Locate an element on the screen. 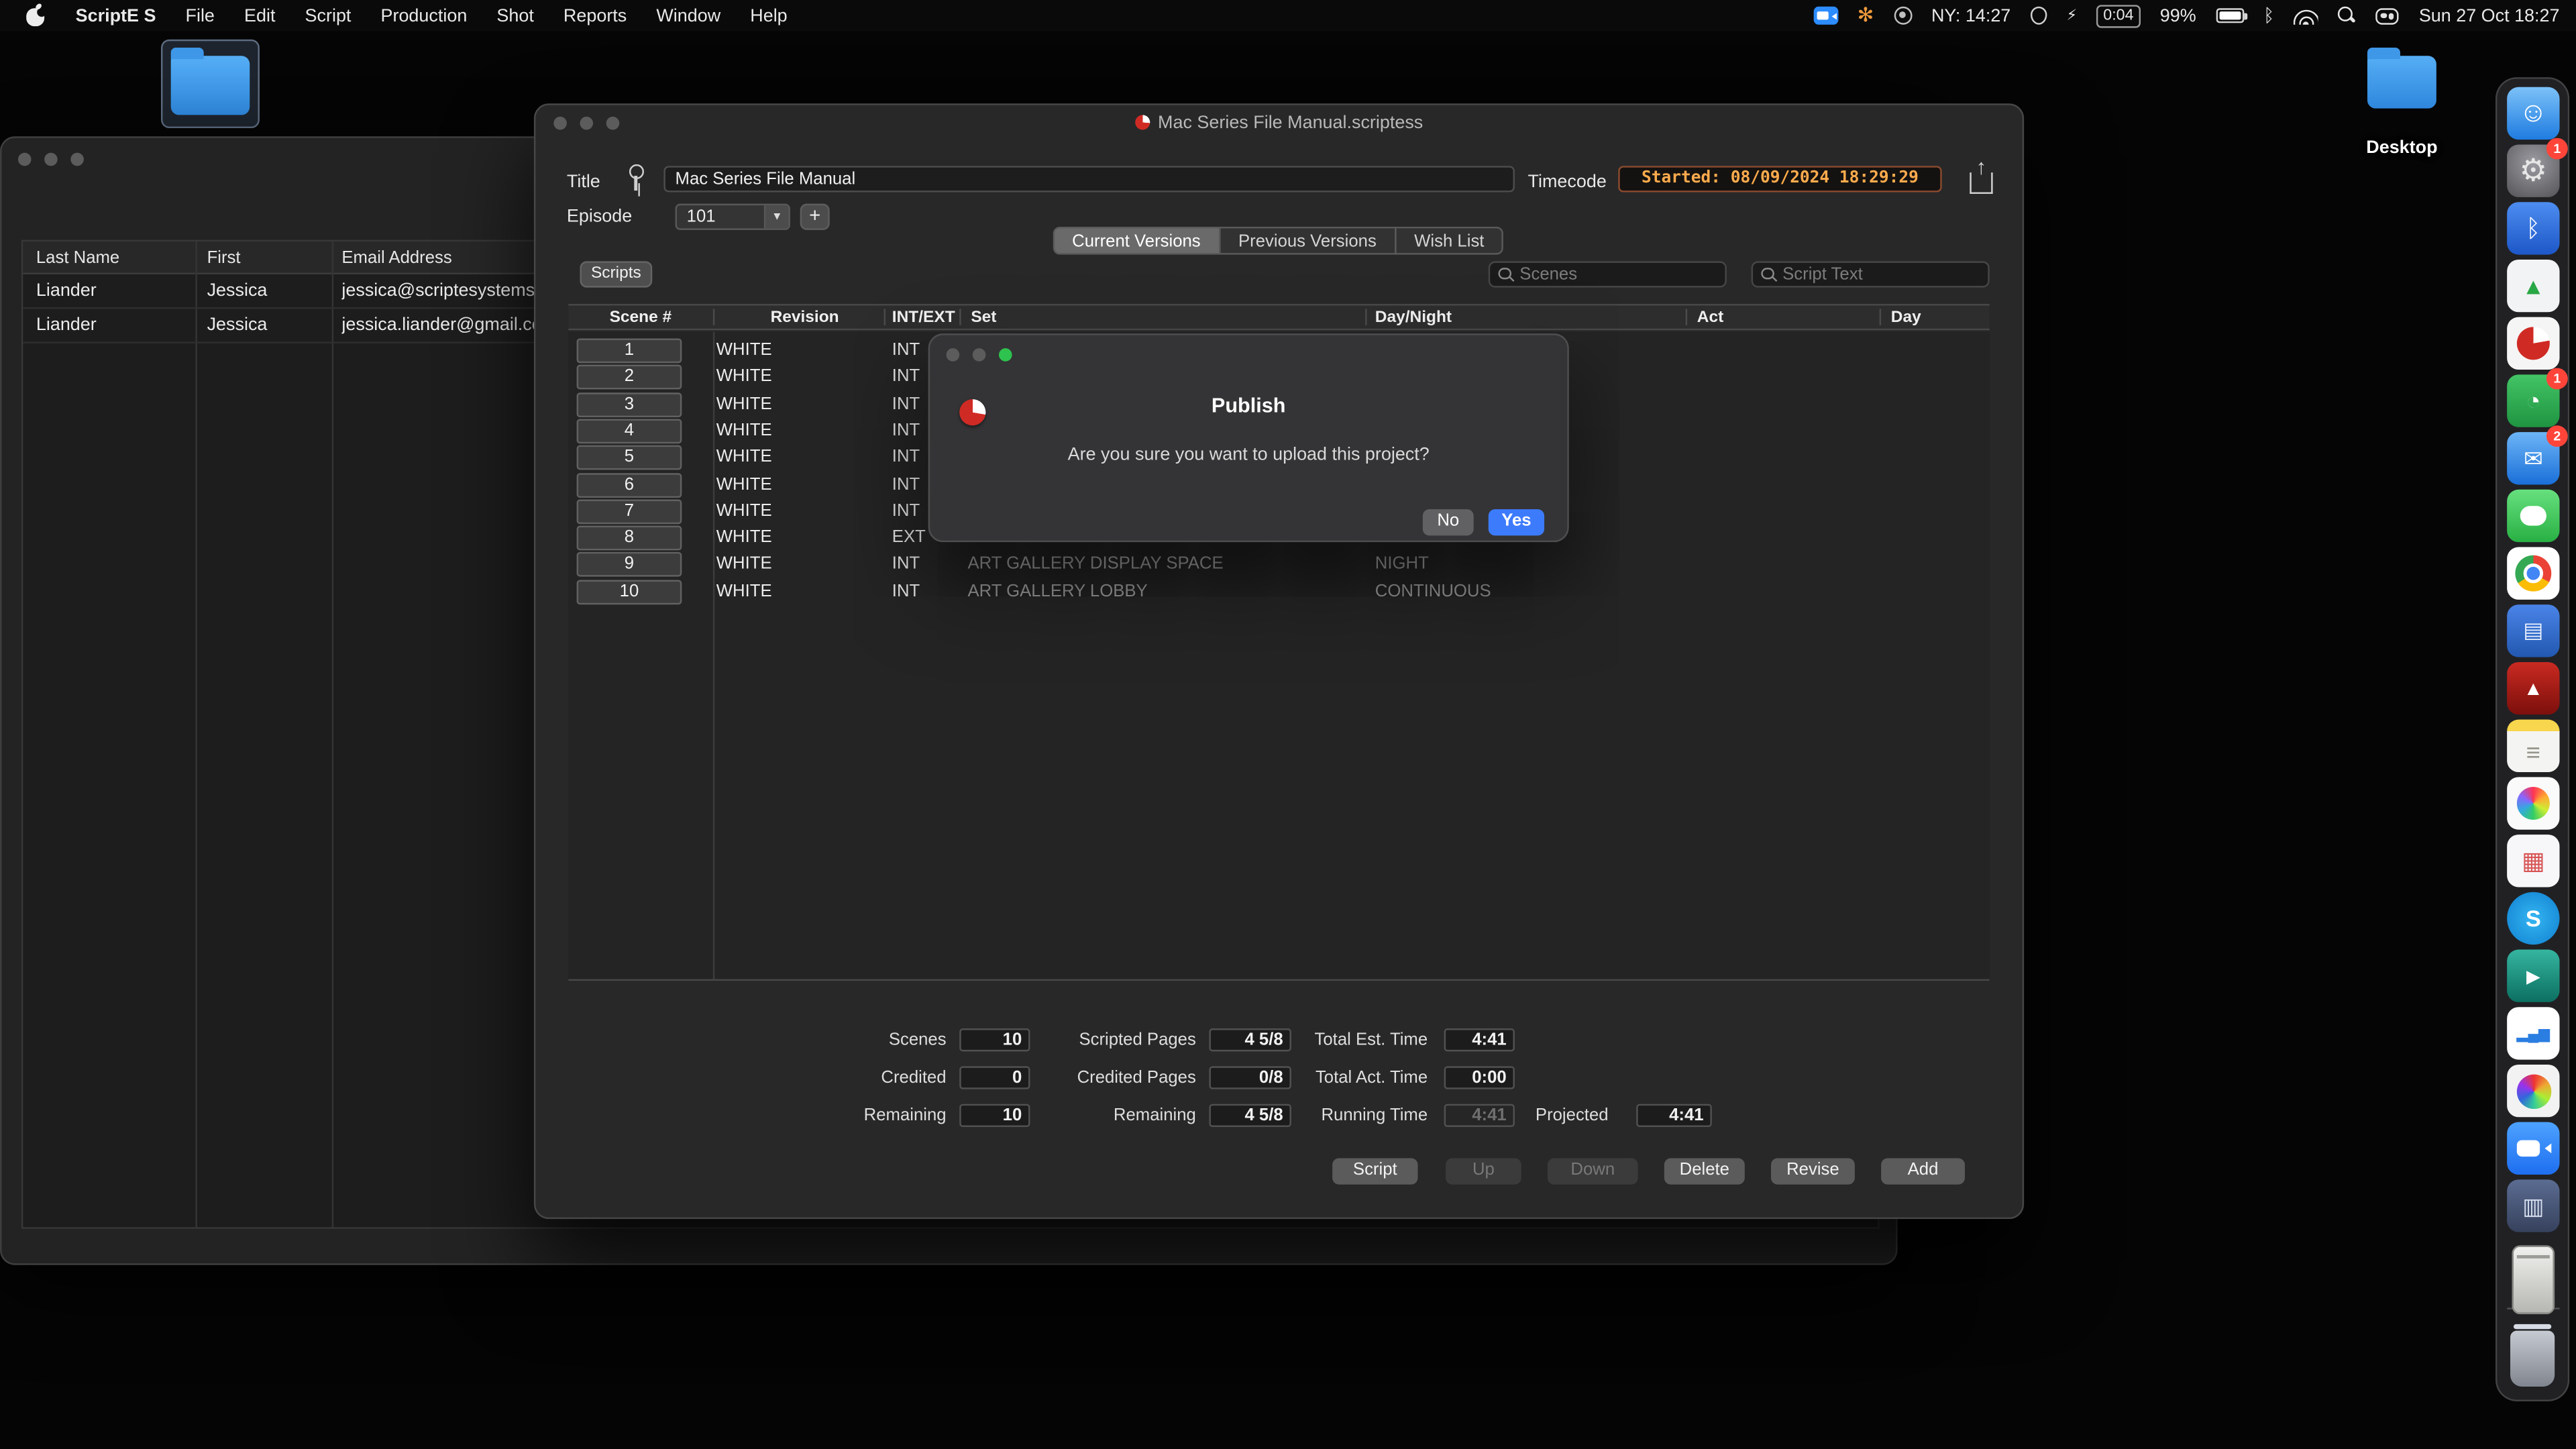 Image resolution: width=2576 pixels, height=1449 pixels. scene-number-cell: 2 is located at coordinates (629, 377).